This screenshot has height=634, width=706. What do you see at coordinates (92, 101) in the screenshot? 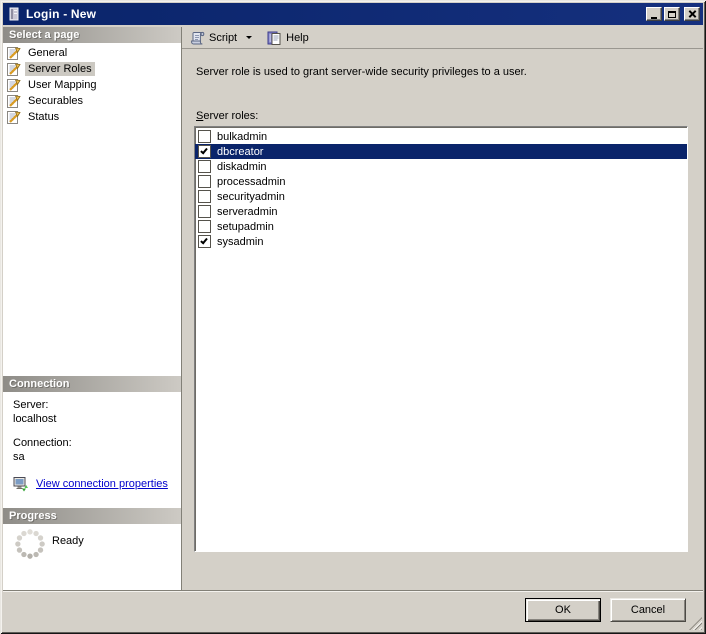
I see `sidebar-page-item: Securables` at bounding box center [92, 101].